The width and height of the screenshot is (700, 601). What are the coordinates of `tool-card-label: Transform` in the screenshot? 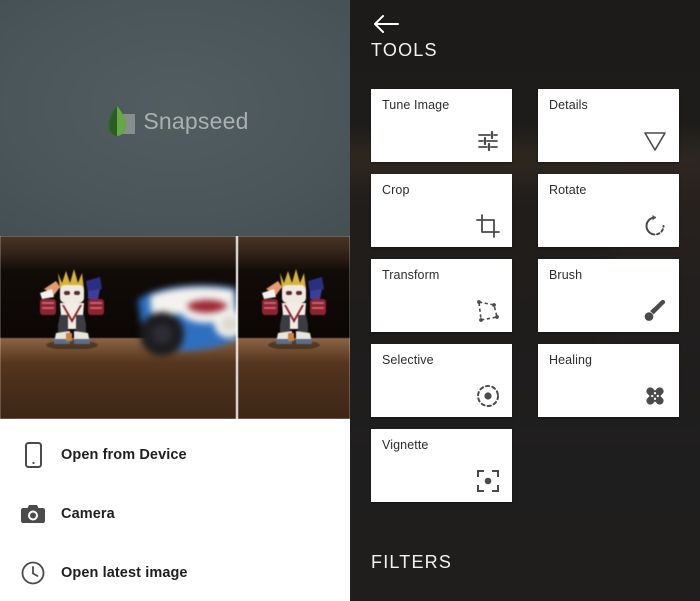 It's located at (411, 275).